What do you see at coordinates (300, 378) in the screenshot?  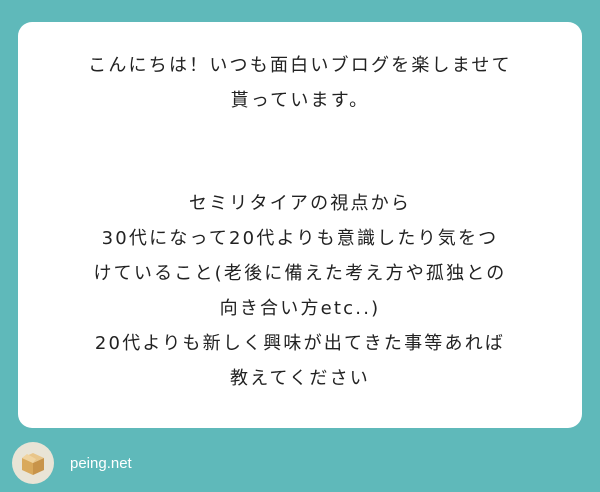 I see `question-line: 教えてください` at bounding box center [300, 378].